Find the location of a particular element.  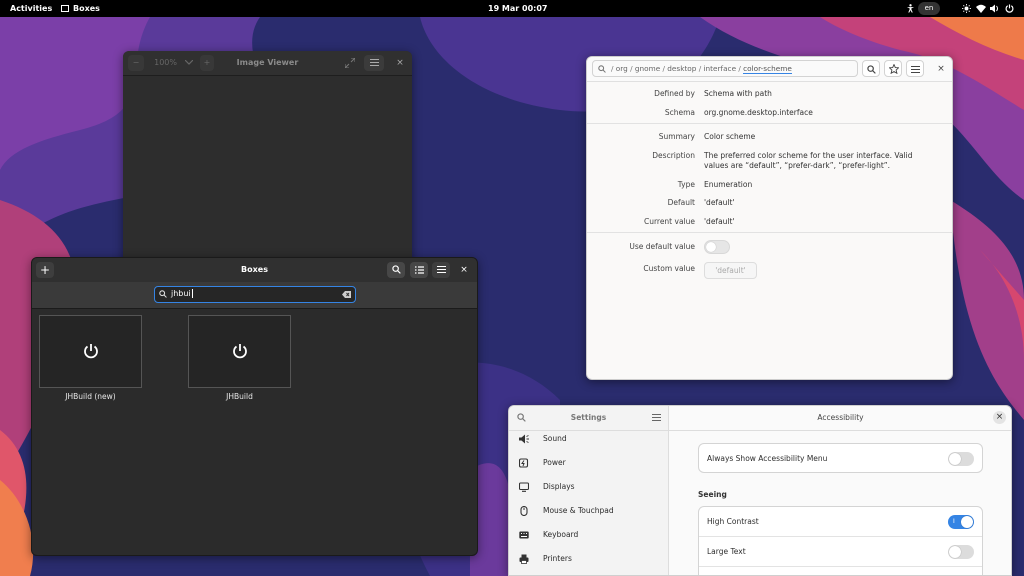

image-viewer-window: − 100% + Image Viewer × is located at coordinates (267, 158).